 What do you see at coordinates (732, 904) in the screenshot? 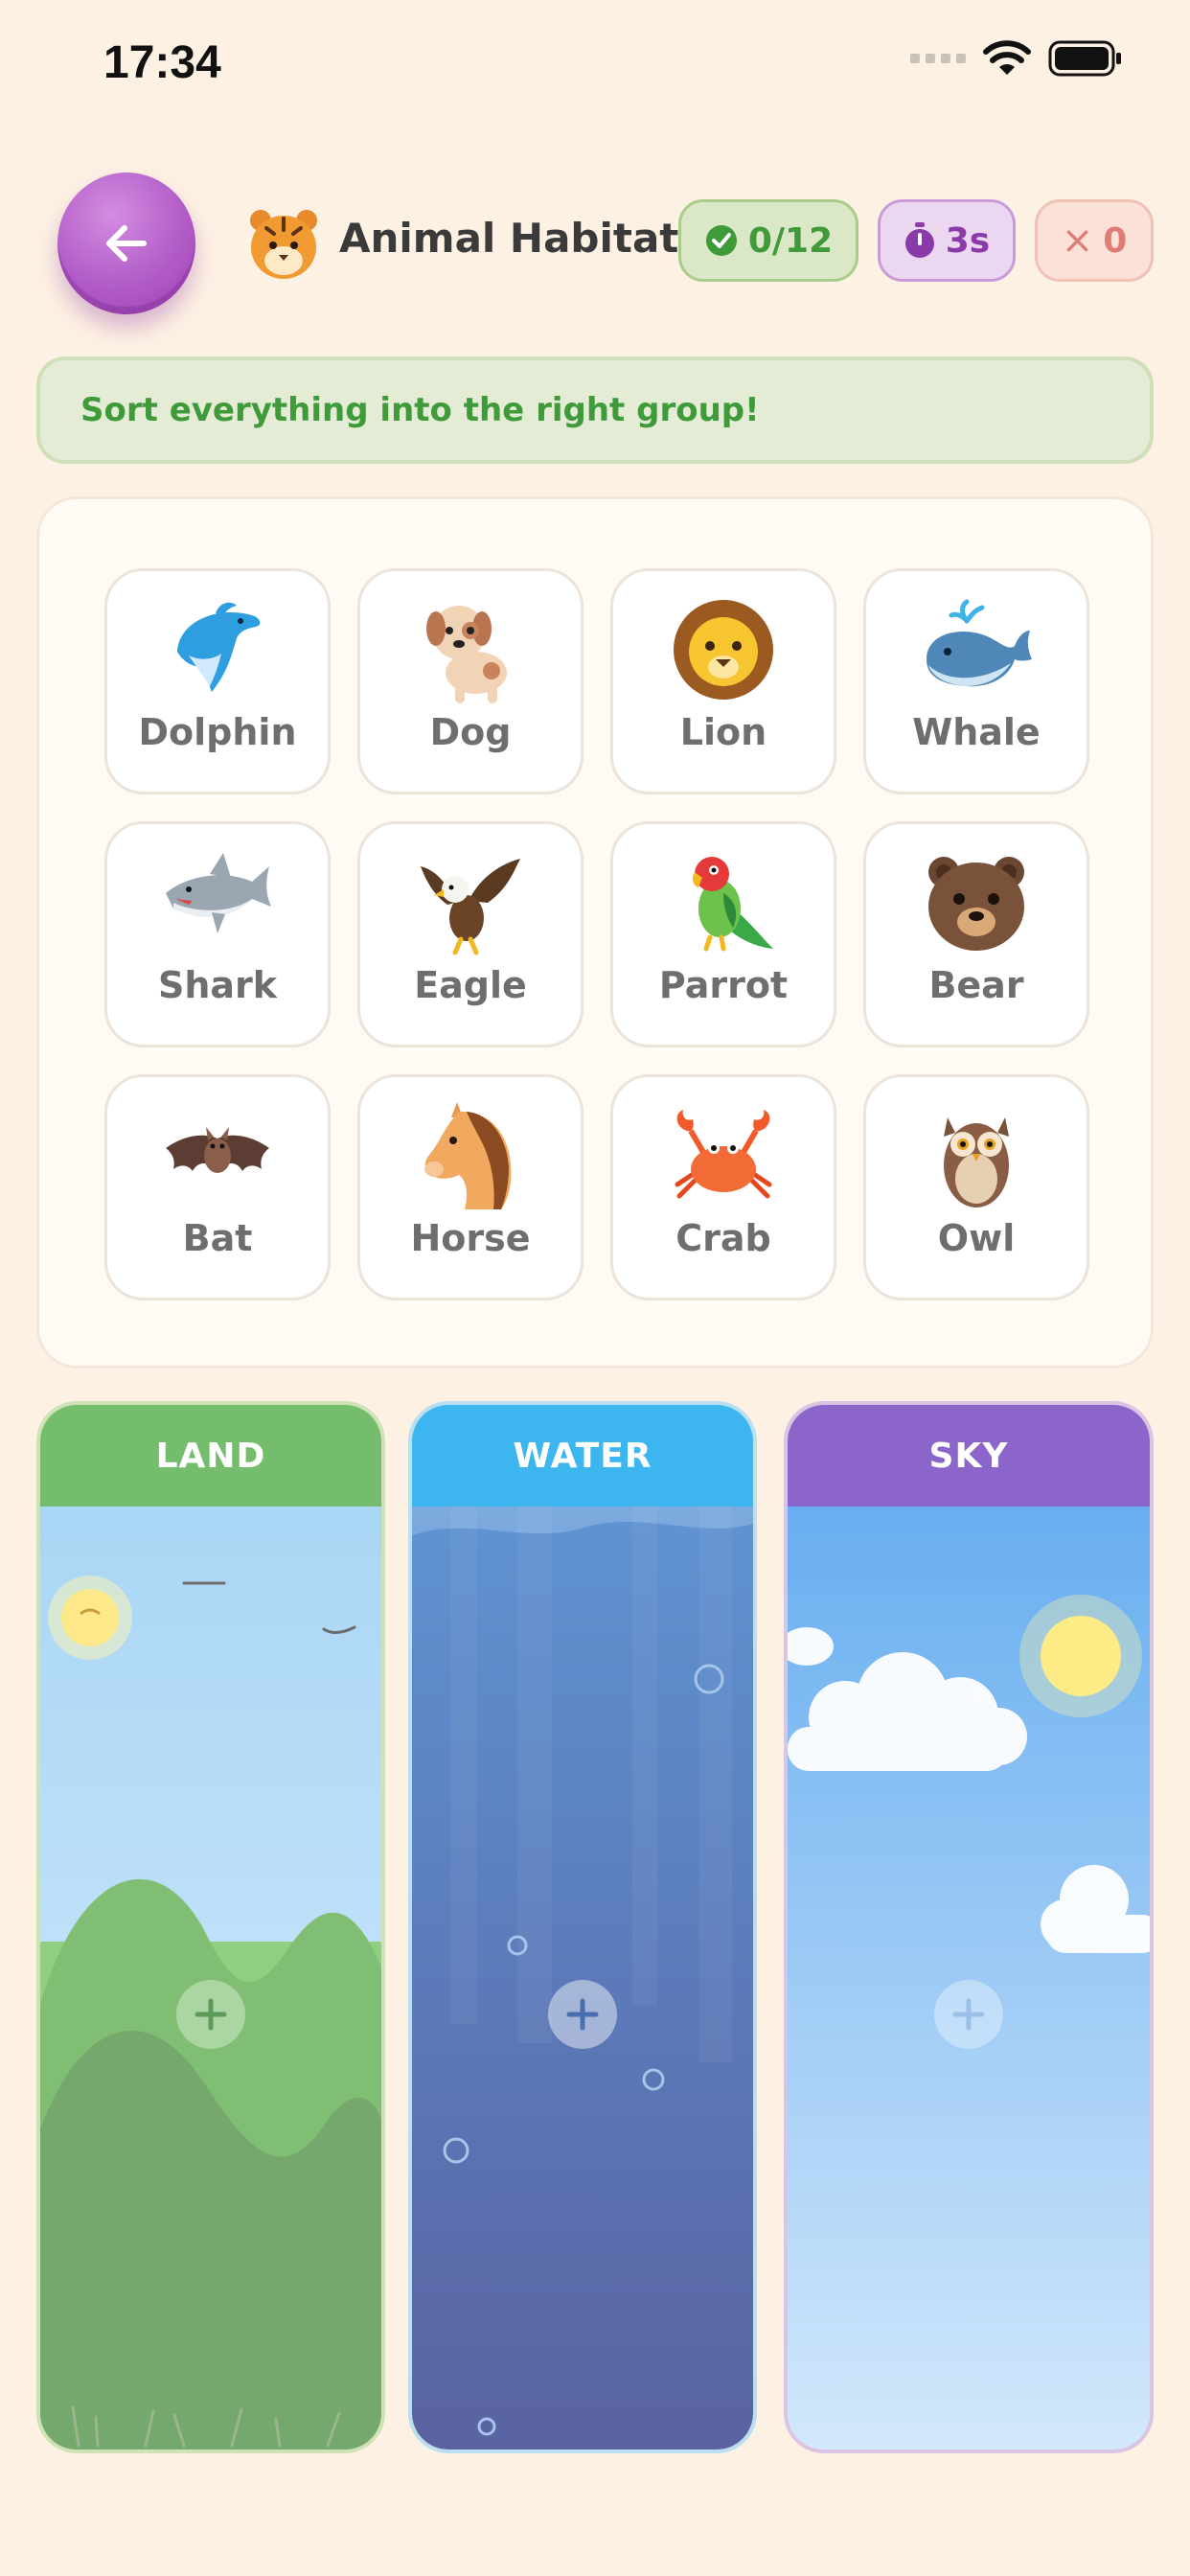
I see `parrot-icon` at bounding box center [732, 904].